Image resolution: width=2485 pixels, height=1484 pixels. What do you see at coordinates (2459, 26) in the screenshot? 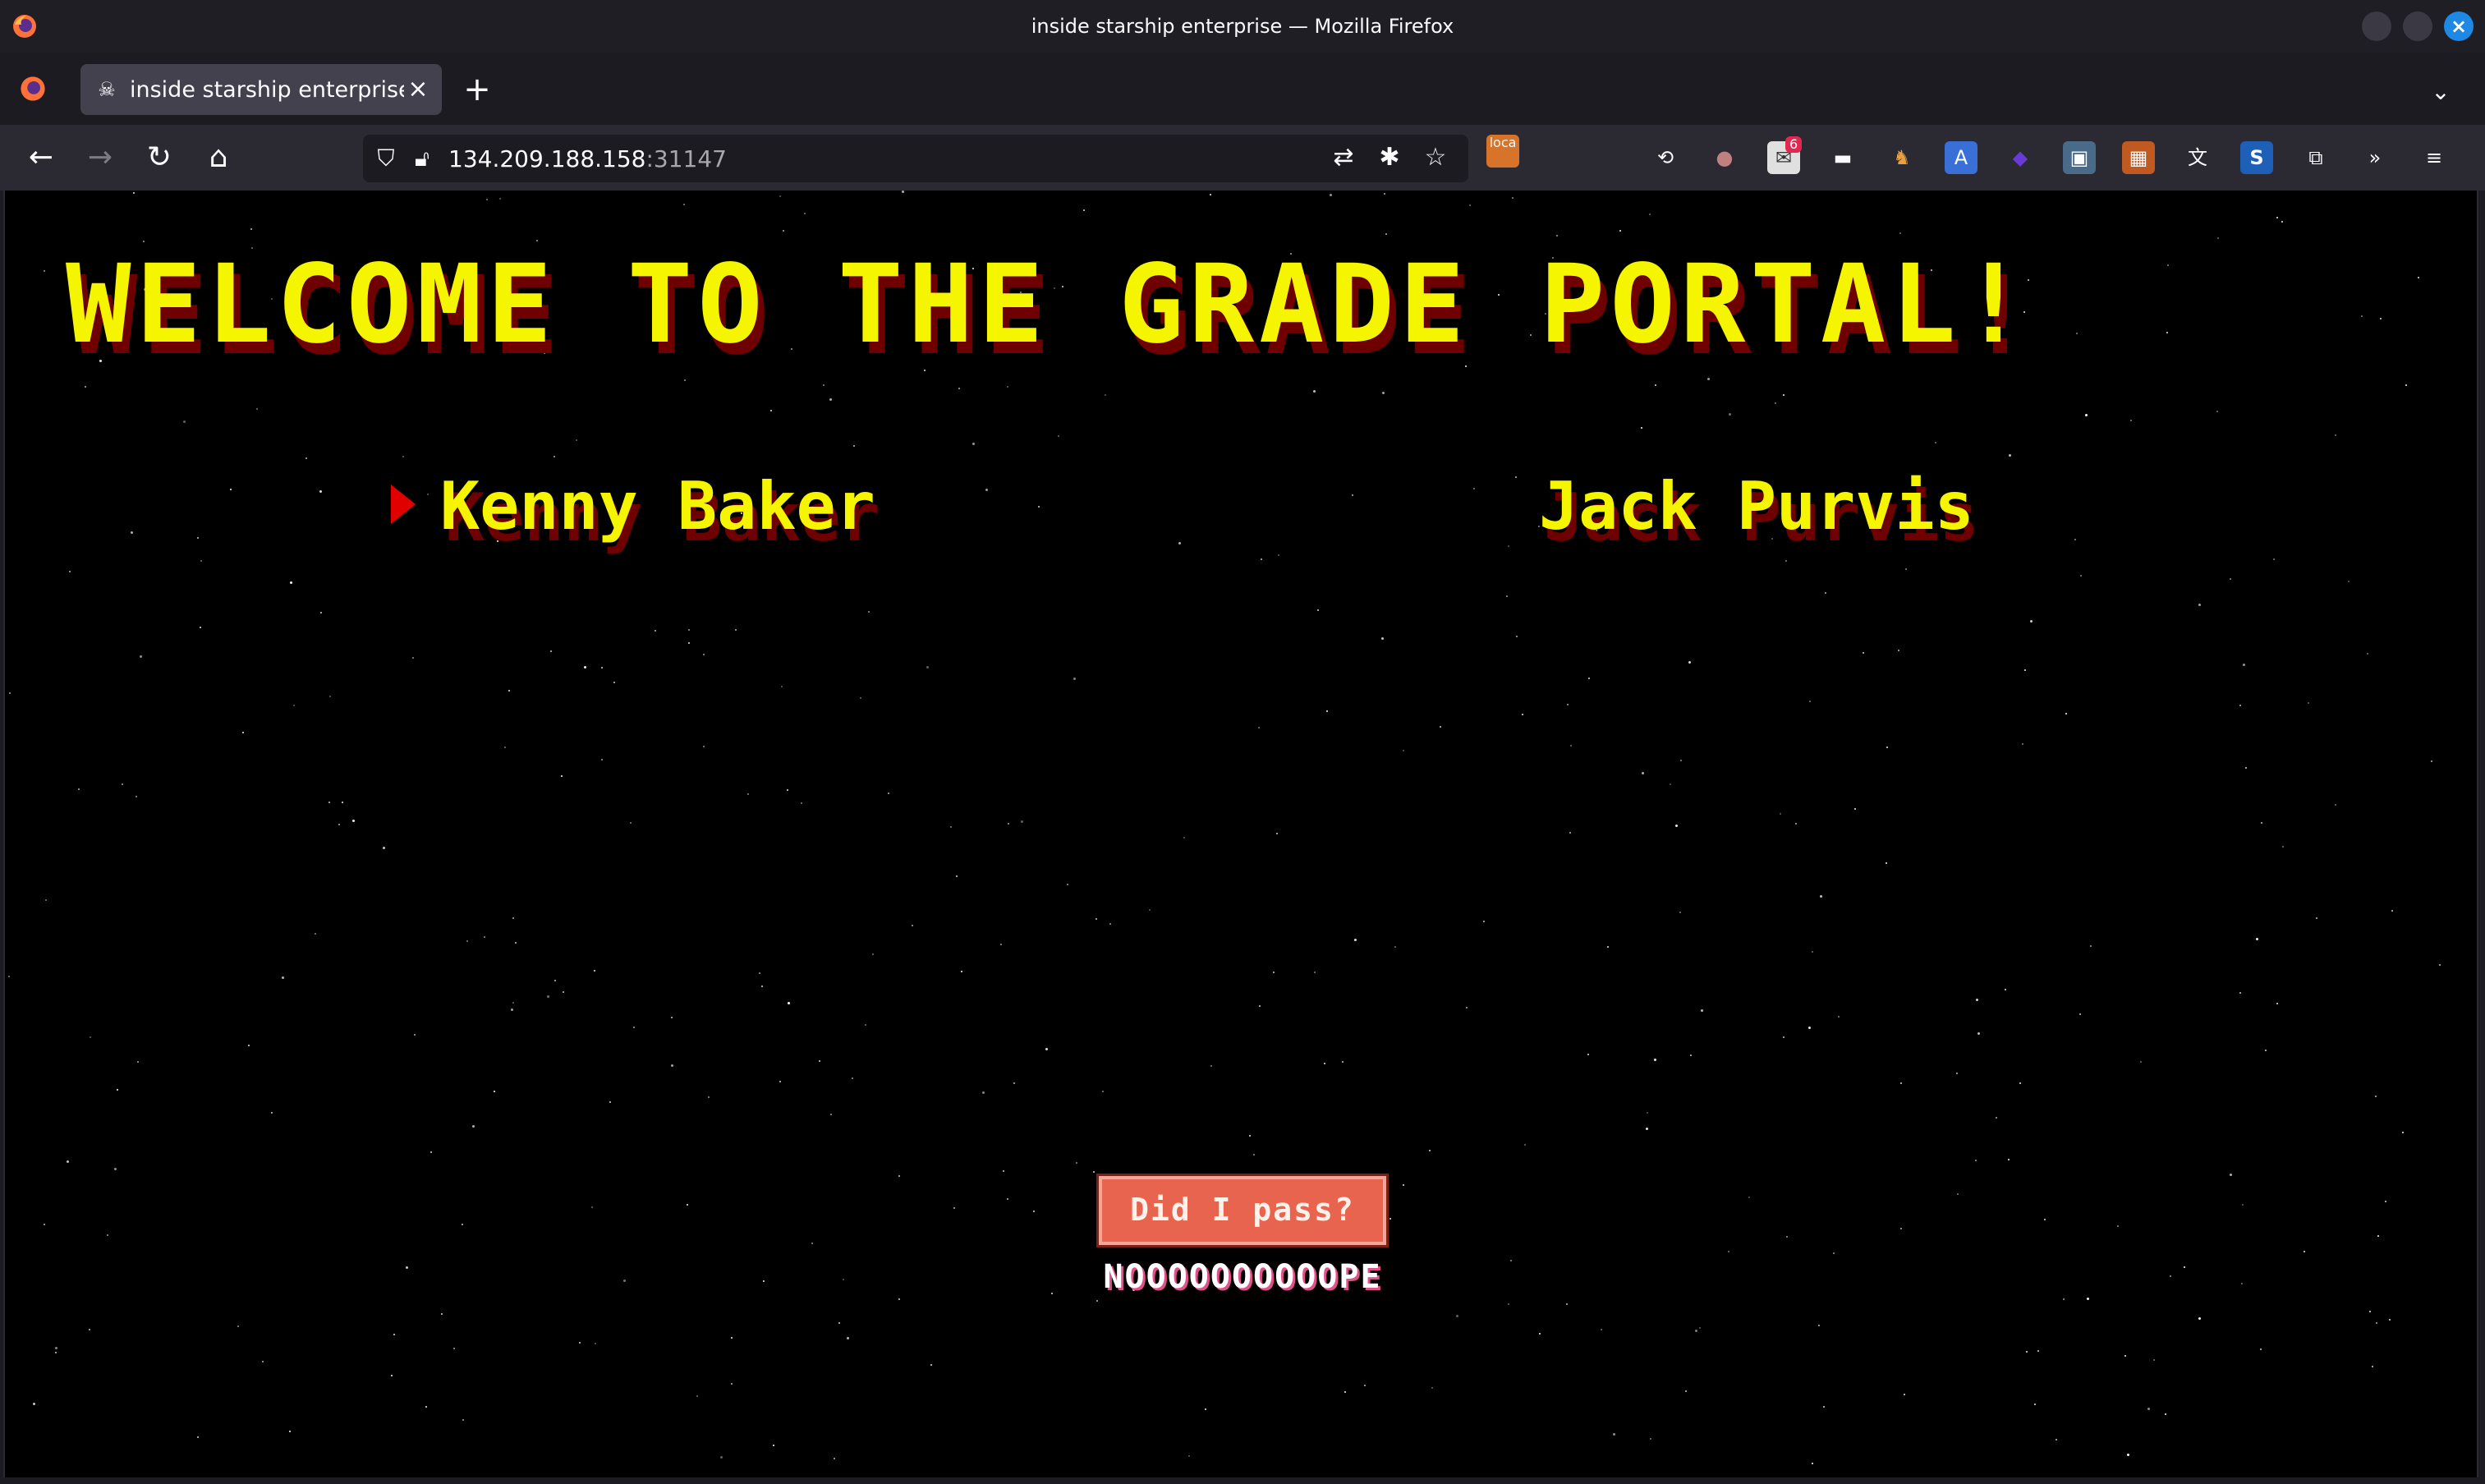
I see `close-window-button: ×` at bounding box center [2459, 26].